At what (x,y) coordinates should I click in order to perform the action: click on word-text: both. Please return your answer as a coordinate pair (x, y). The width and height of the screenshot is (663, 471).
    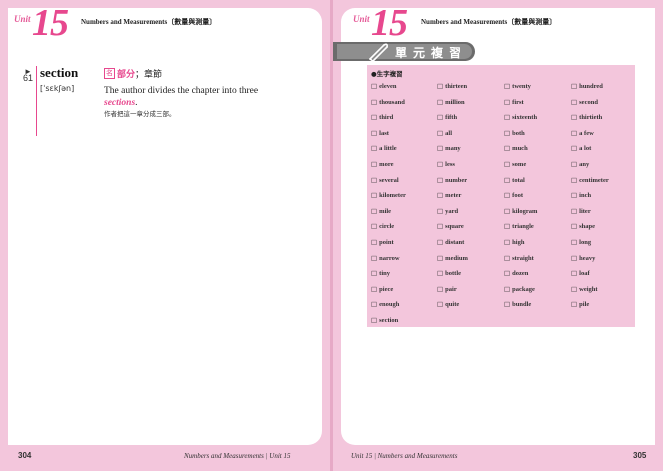
    Looking at the image, I should click on (518, 133).